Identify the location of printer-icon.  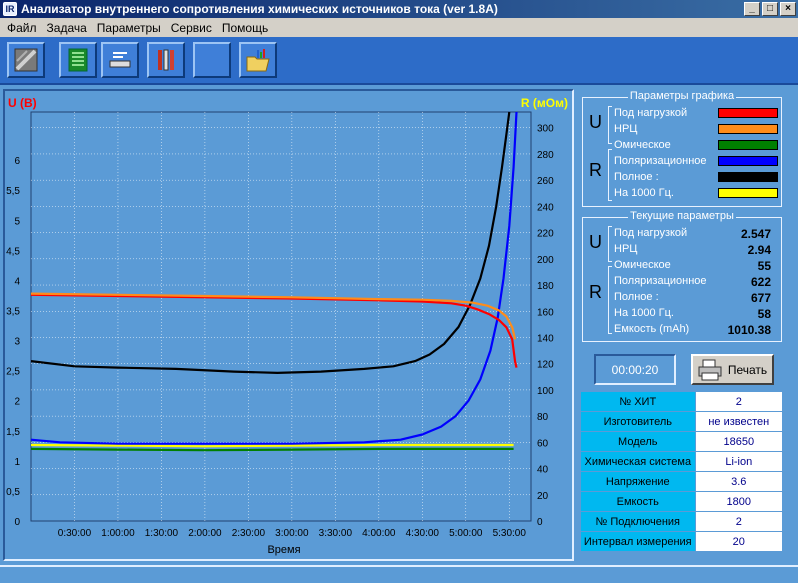
(710, 369).